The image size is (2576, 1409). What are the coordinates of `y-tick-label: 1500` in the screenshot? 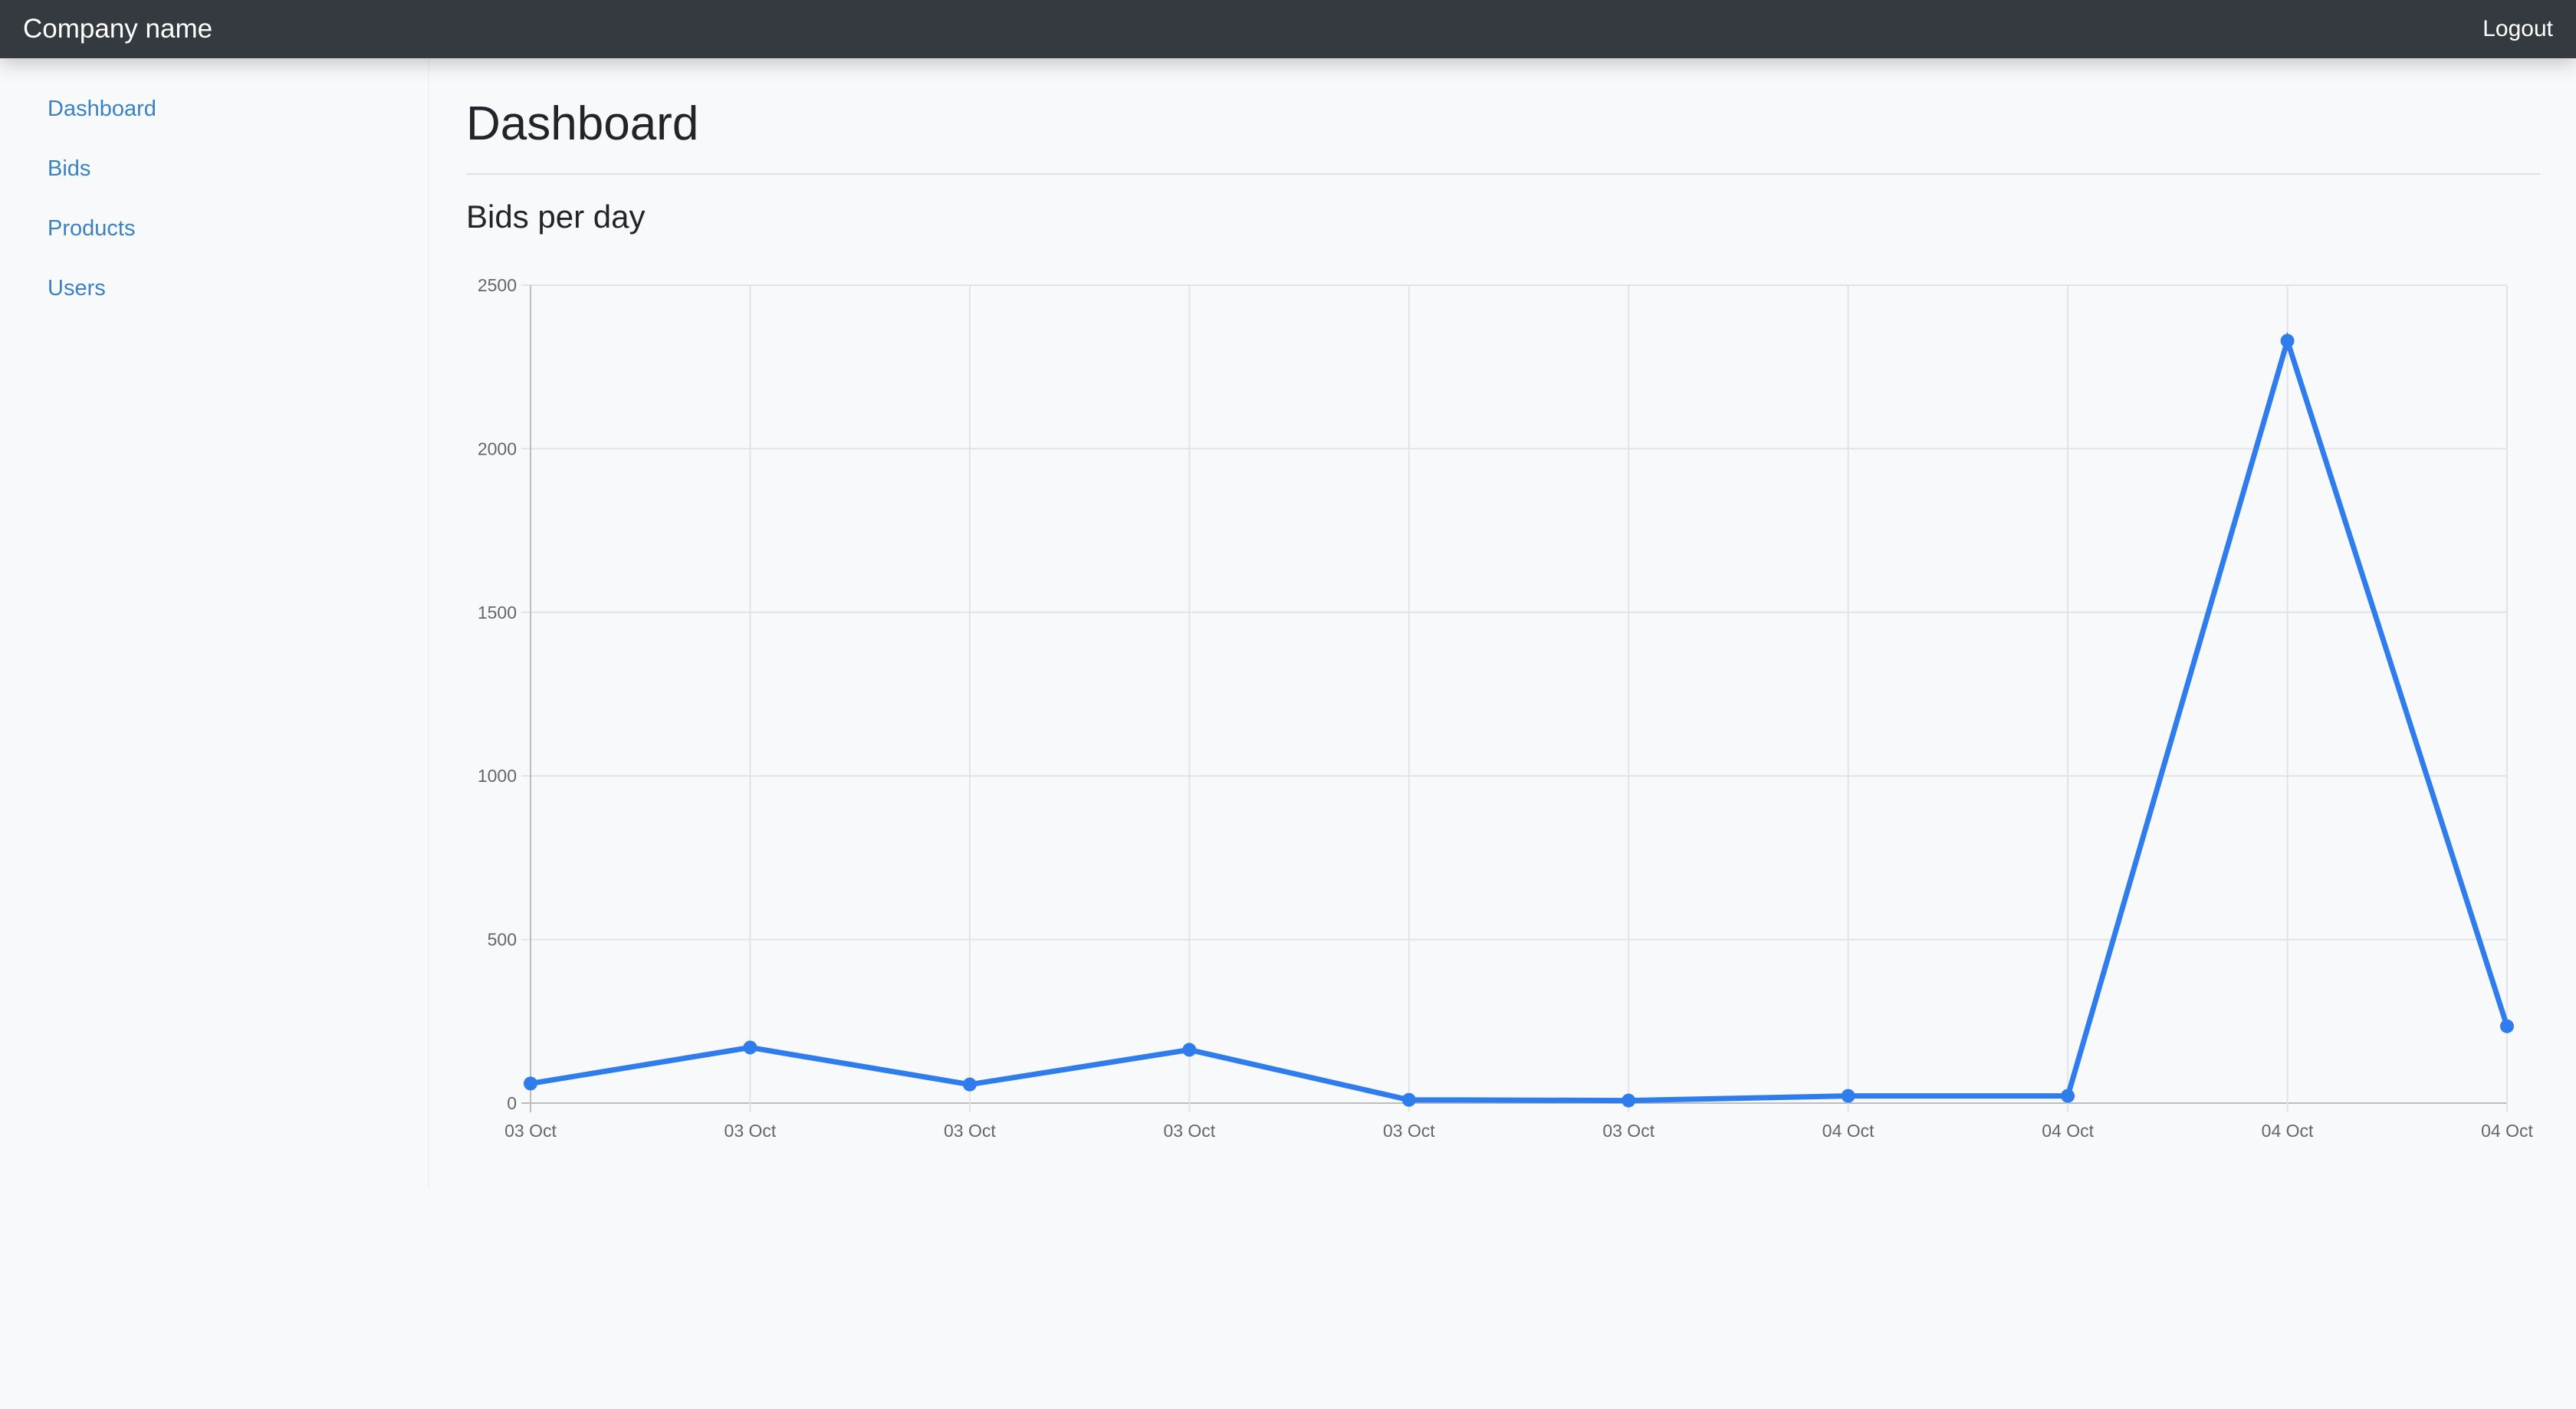 It's located at (498, 612).